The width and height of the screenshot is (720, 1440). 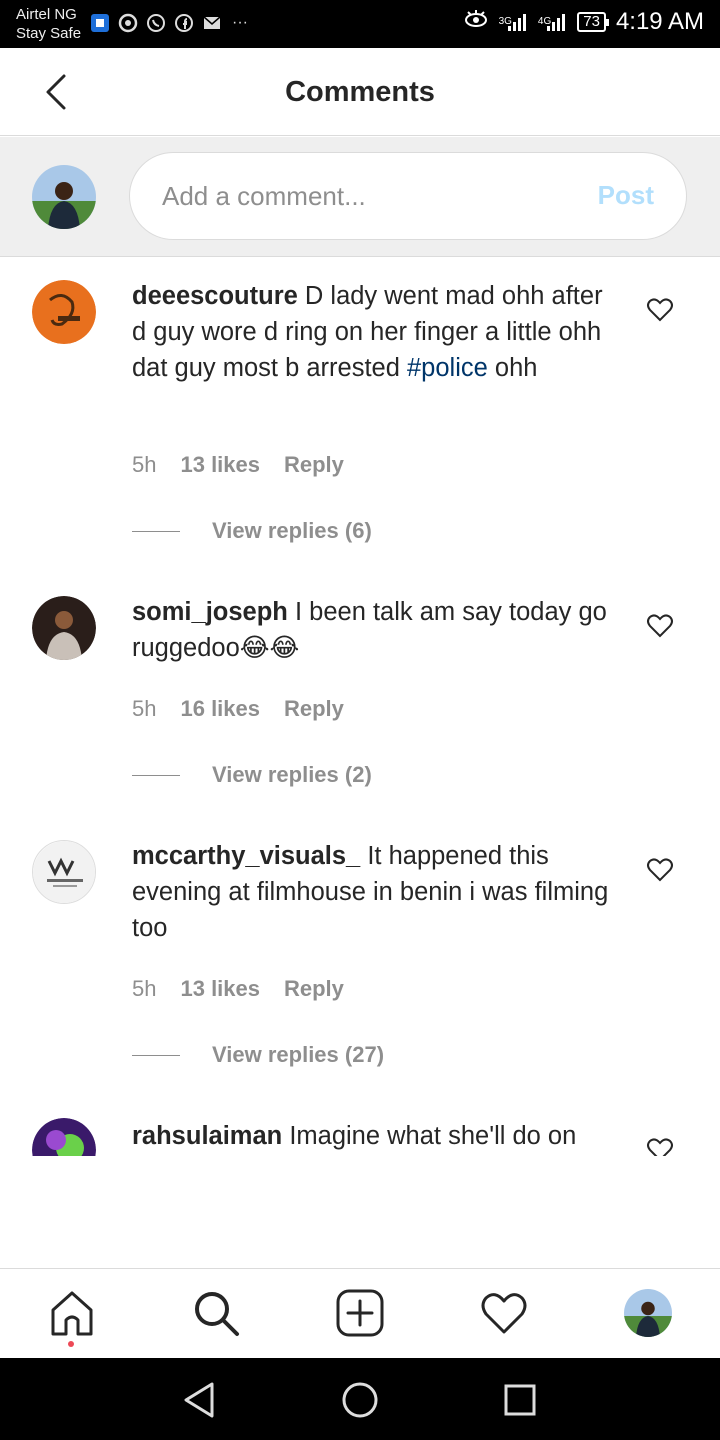 What do you see at coordinates (170, 23) in the screenshot?
I see `notification-icons: ···` at bounding box center [170, 23].